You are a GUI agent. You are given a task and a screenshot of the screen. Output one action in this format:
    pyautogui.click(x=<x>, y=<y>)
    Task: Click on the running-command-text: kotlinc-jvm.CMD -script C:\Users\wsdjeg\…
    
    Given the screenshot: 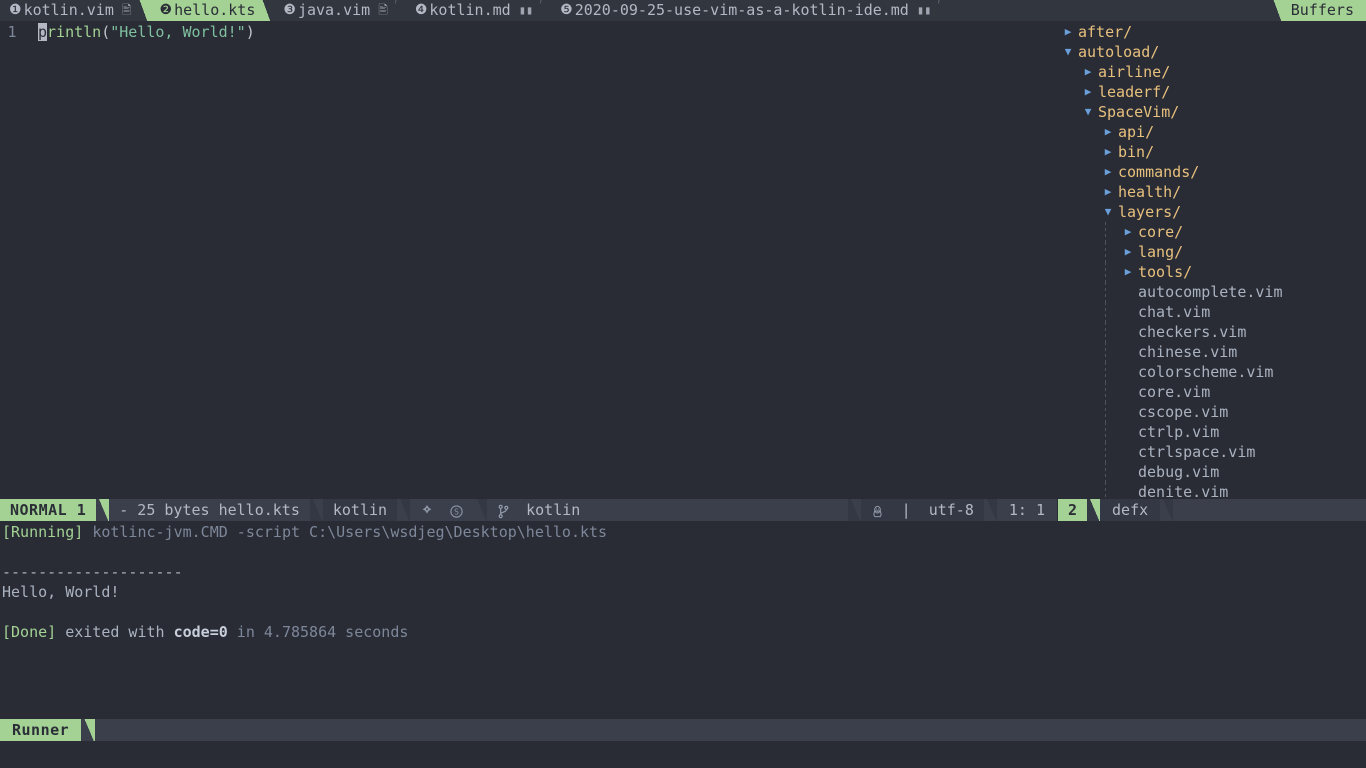 What is the action you would take?
    pyautogui.click(x=350, y=532)
    